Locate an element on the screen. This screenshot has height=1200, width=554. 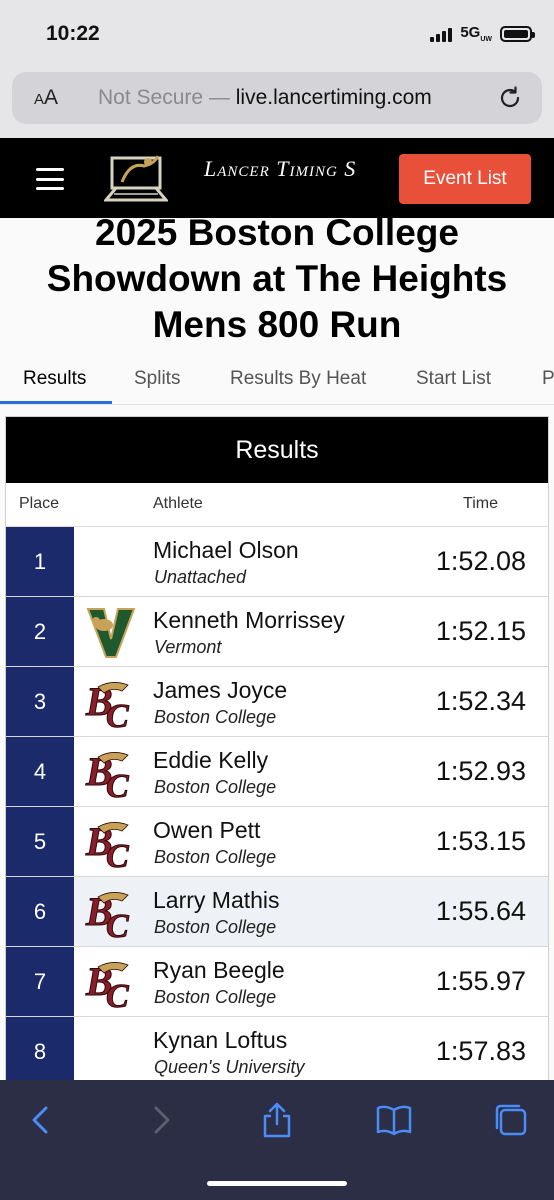
athlete-team: Vermont is located at coordinates (188, 647).